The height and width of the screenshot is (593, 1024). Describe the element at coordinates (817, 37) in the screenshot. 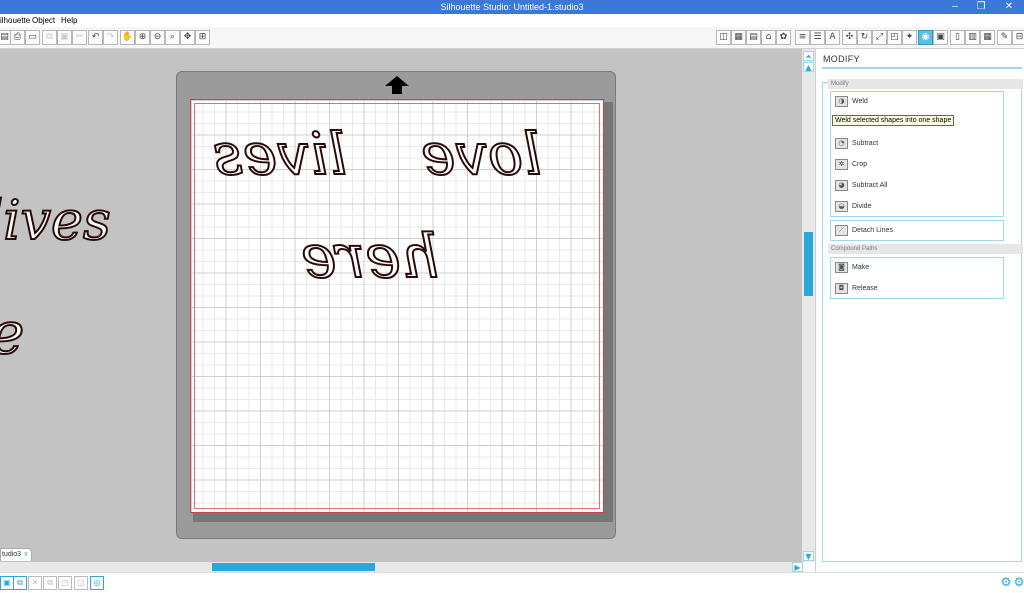

I see `replicate-icon: ☰` at that location.